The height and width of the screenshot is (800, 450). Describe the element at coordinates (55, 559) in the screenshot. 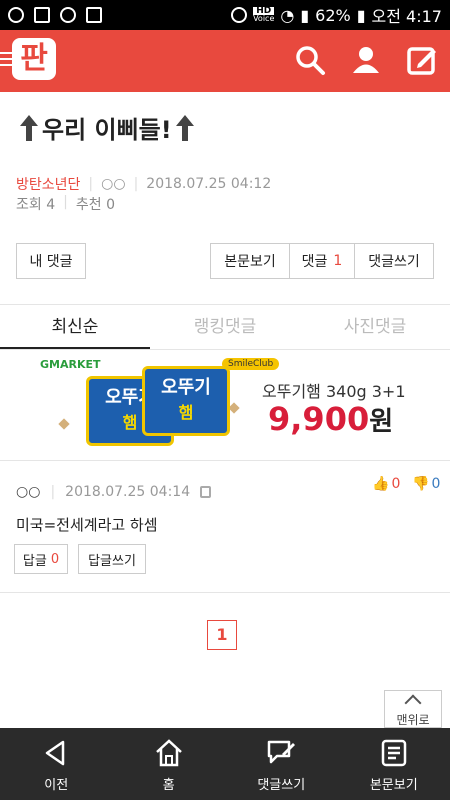

I see `reply-count: 0` at that location.